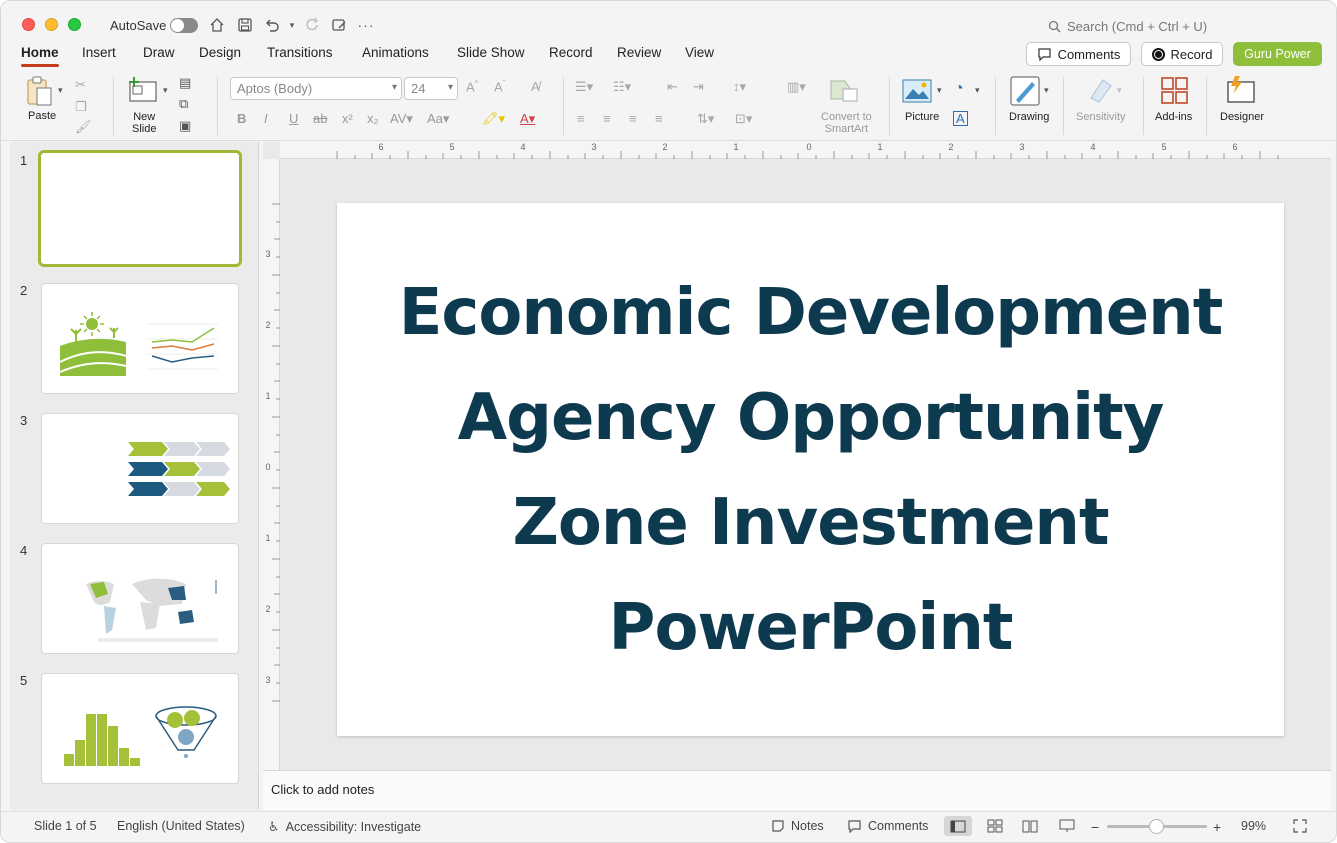  I want to click on align-text-icon: ⊡▾, so click(743, 119).